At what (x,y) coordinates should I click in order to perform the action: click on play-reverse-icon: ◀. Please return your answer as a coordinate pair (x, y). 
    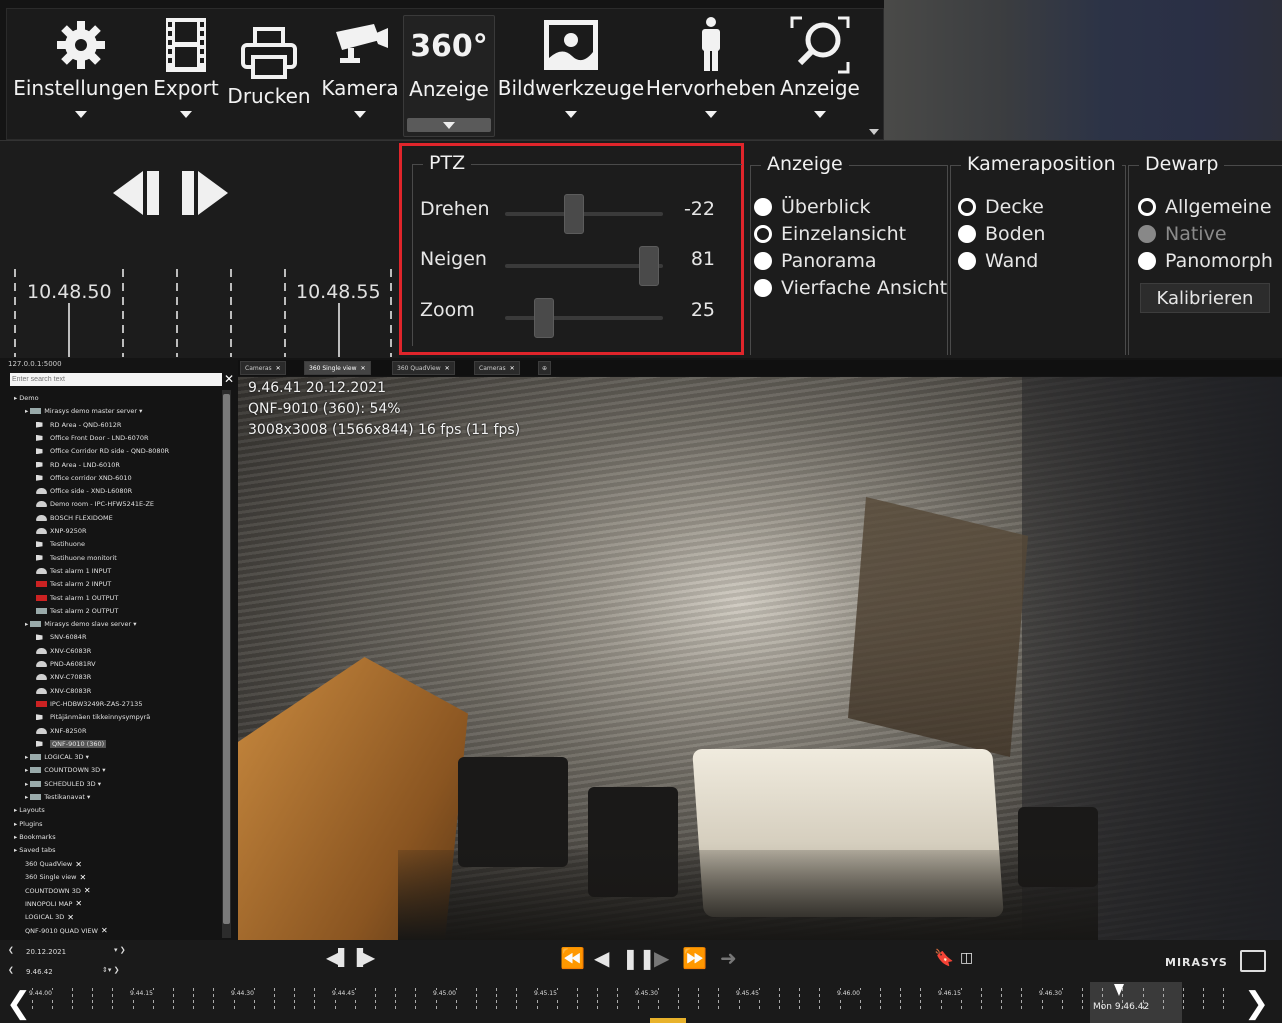
    Looking at the image, I should click on (601, 958).